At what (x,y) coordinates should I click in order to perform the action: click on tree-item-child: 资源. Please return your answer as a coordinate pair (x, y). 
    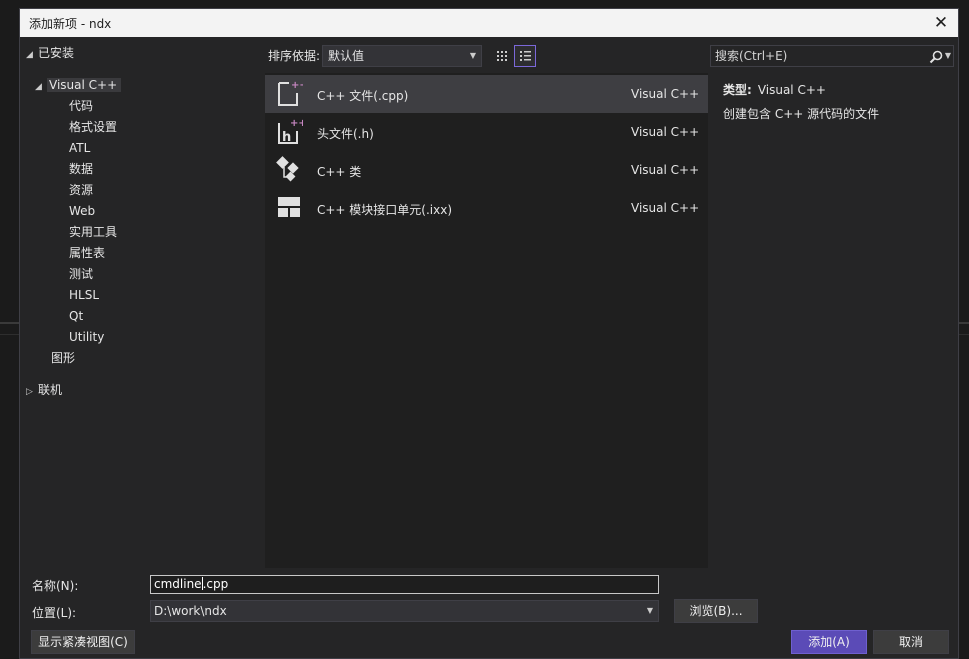
    Looking at the image, I should click on (81, 190).